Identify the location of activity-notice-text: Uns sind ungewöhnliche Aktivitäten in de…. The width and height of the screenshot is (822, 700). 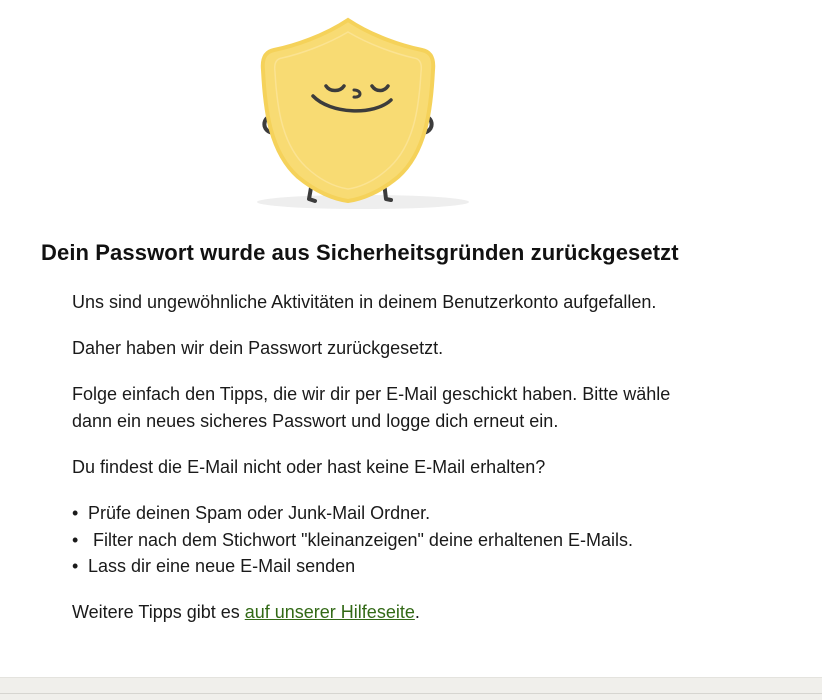
(364, 302).